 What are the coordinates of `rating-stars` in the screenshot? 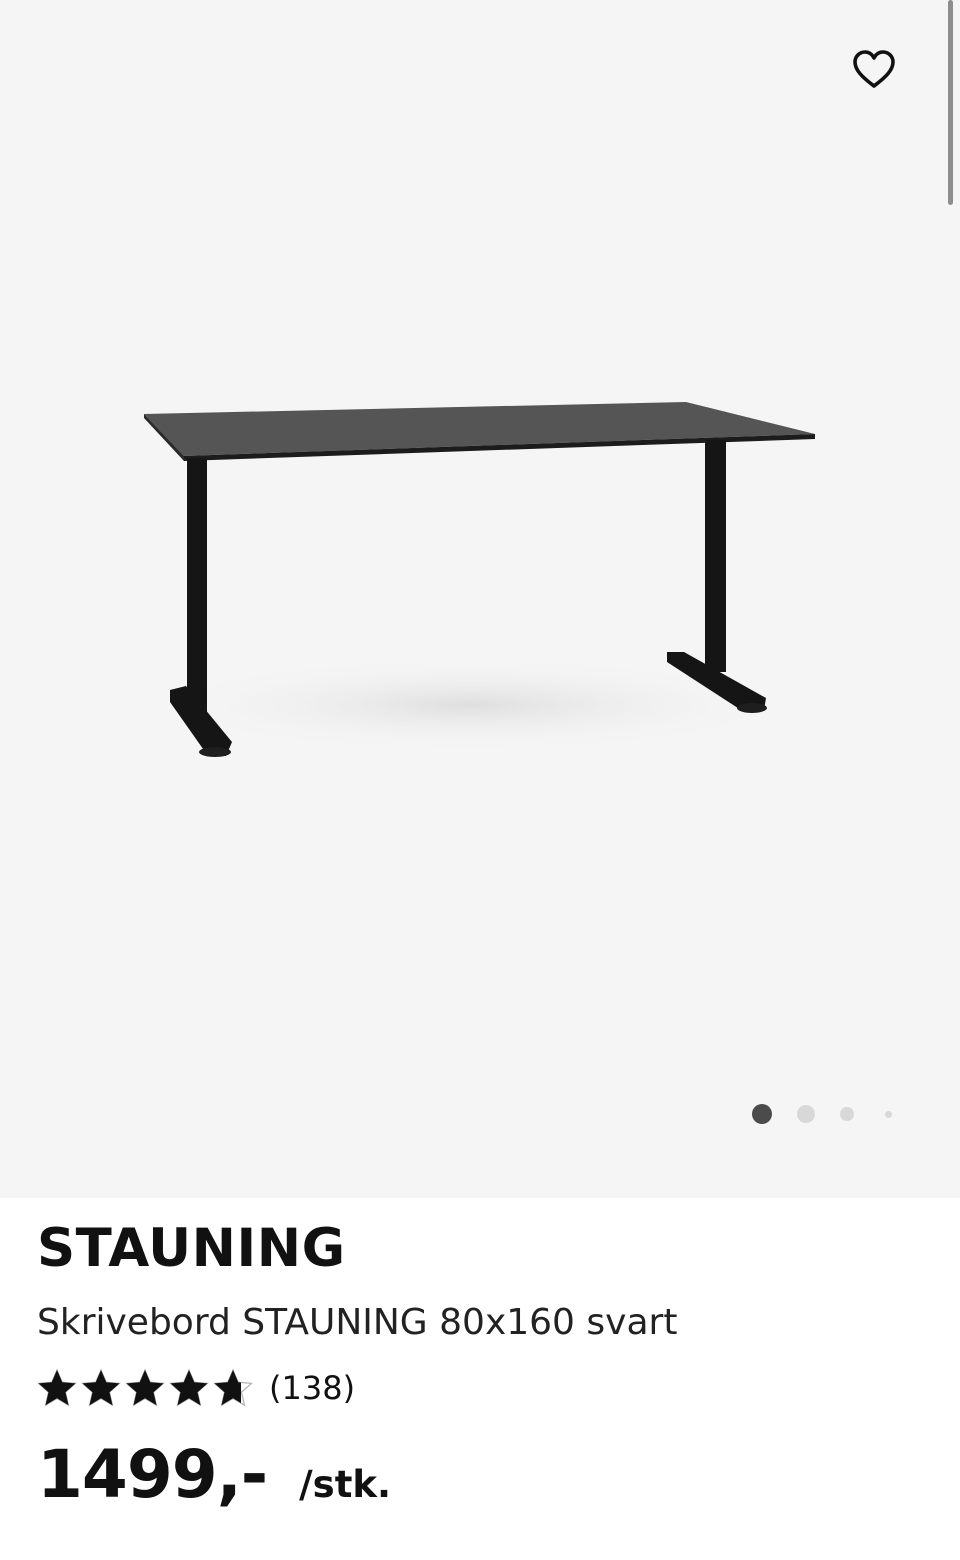 It's located at (147, 1388).